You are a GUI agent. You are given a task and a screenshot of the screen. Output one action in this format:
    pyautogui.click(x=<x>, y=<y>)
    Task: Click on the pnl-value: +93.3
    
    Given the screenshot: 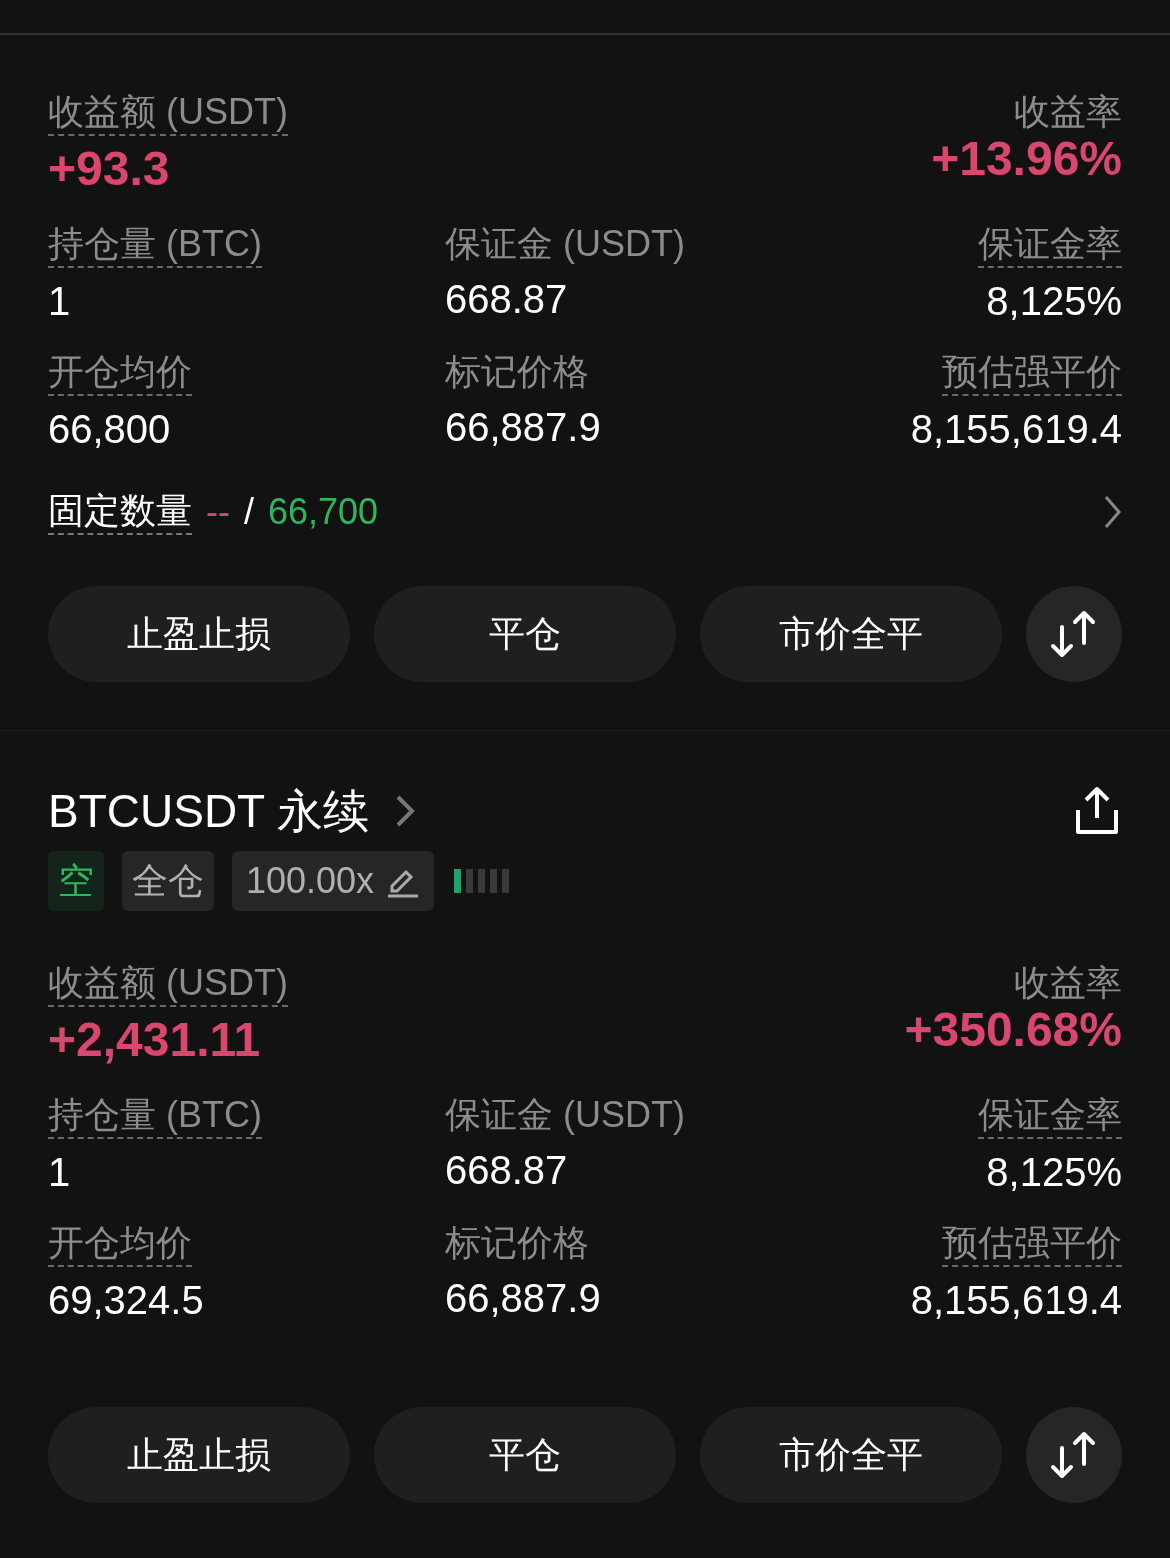 What is the action you would take?
    pyautogui.click(x=109, y=169)
    